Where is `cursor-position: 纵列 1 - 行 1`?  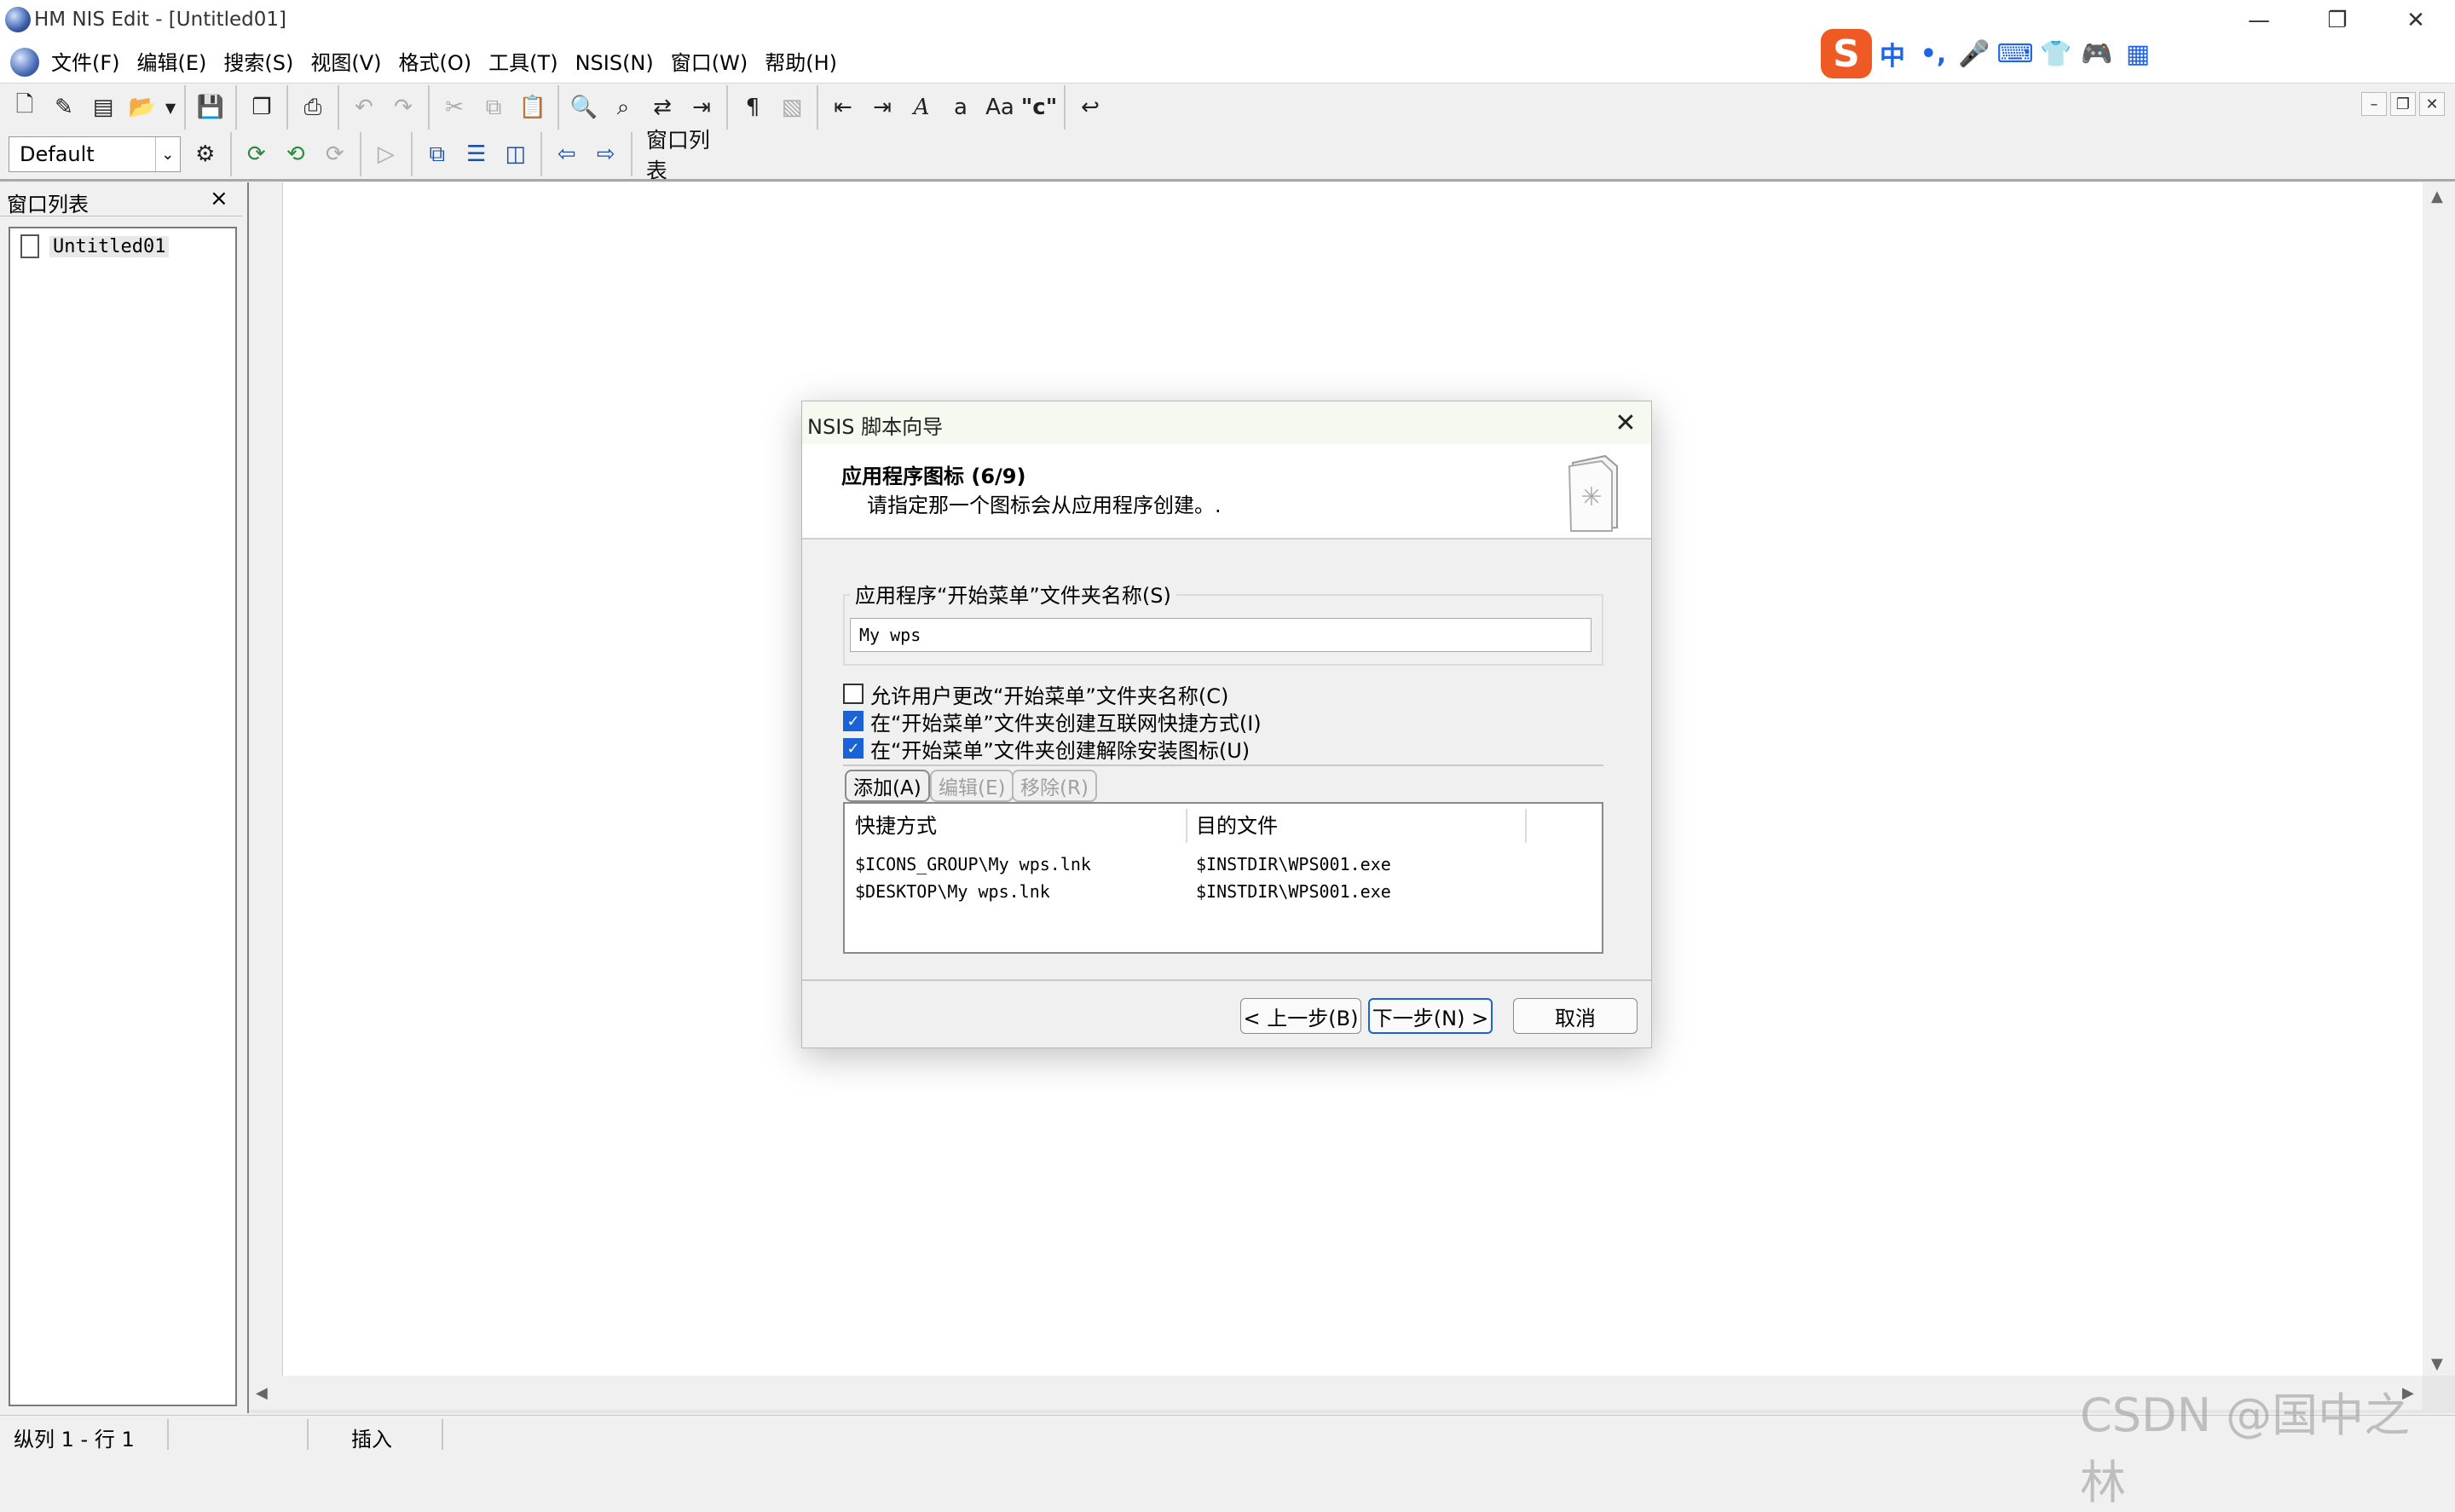
cursor-position: 纵列 1 - 行 1 is located at coordinates (74, 1439).